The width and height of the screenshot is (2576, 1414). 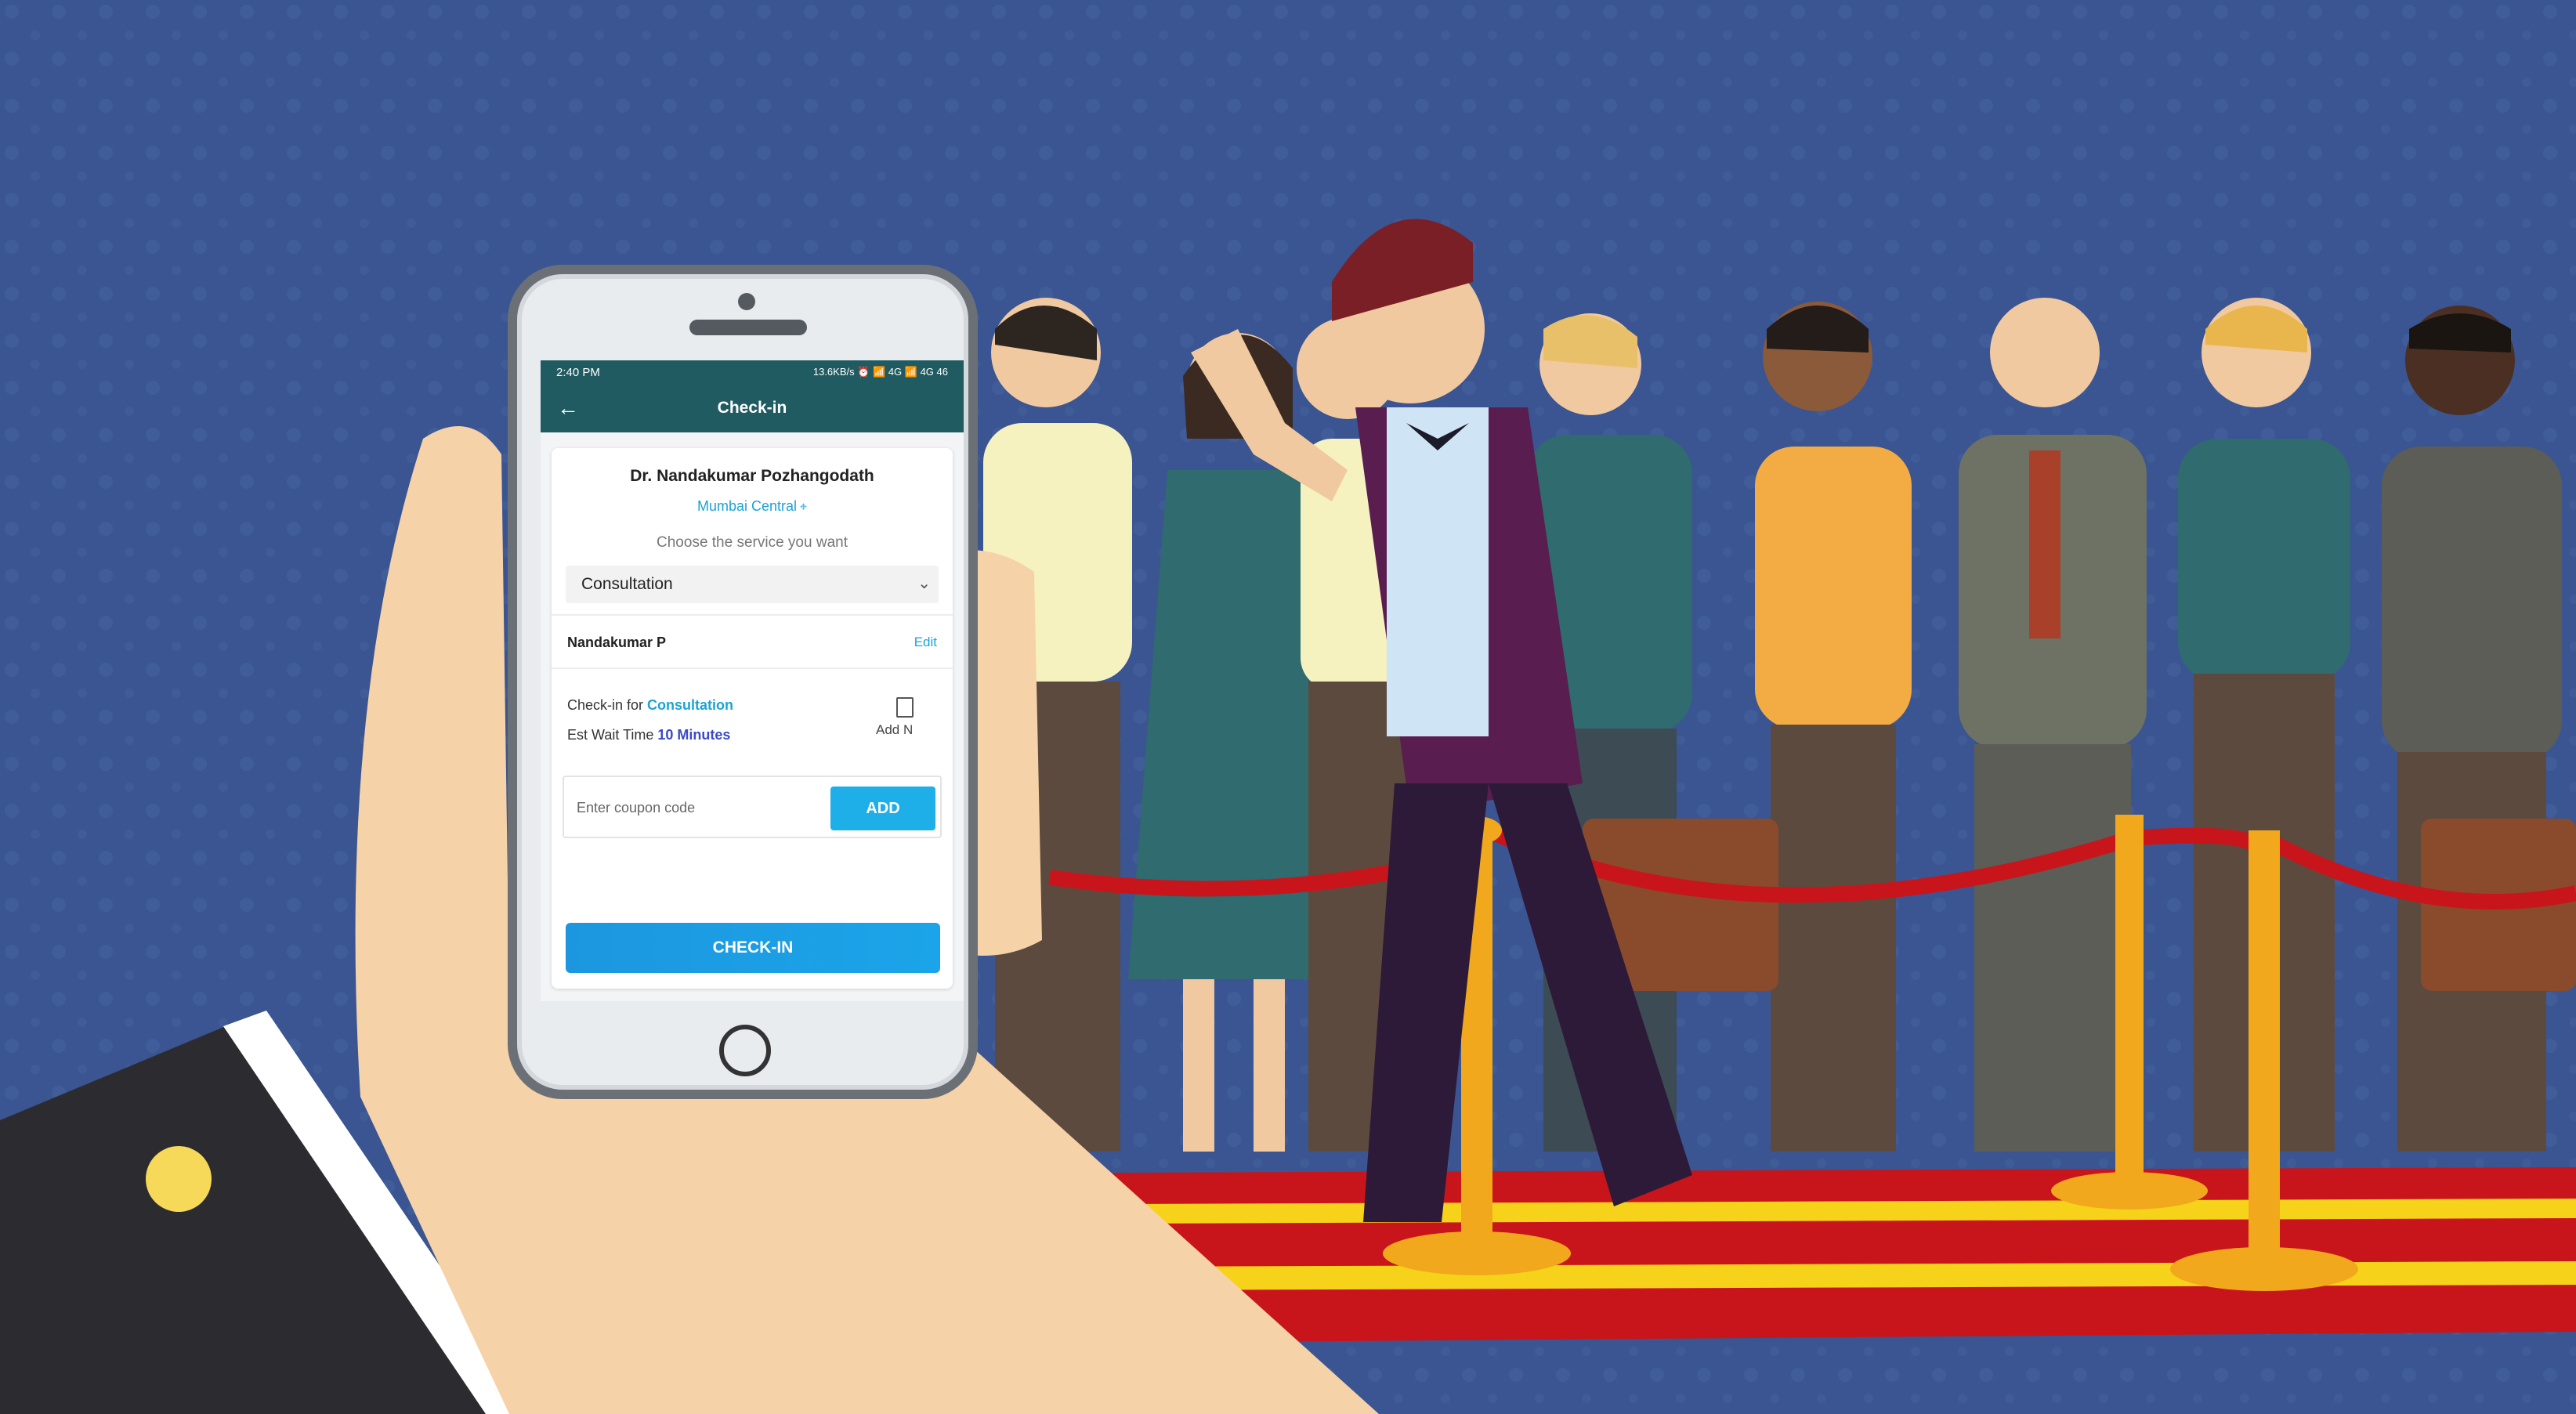 What do you see at coordinates (752, 476) in the screenshot?
I see `doctor-name: Dr. Nandakumar Pozhangodath` at bounding box center [752, 476].